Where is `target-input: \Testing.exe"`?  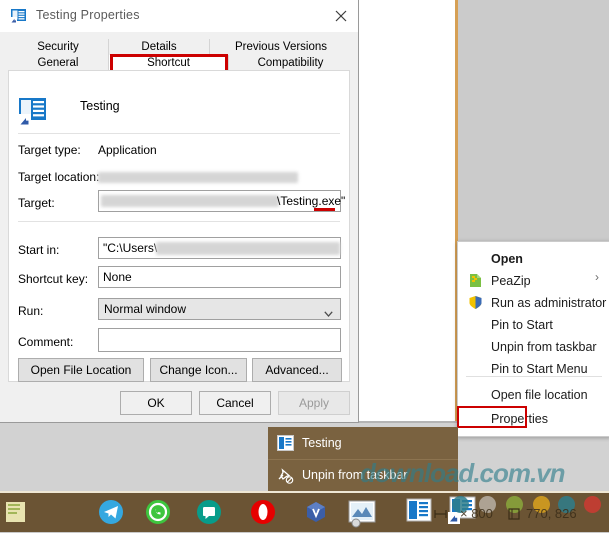
target-input: \Testing.exe" is located at coordinates (221, 201).